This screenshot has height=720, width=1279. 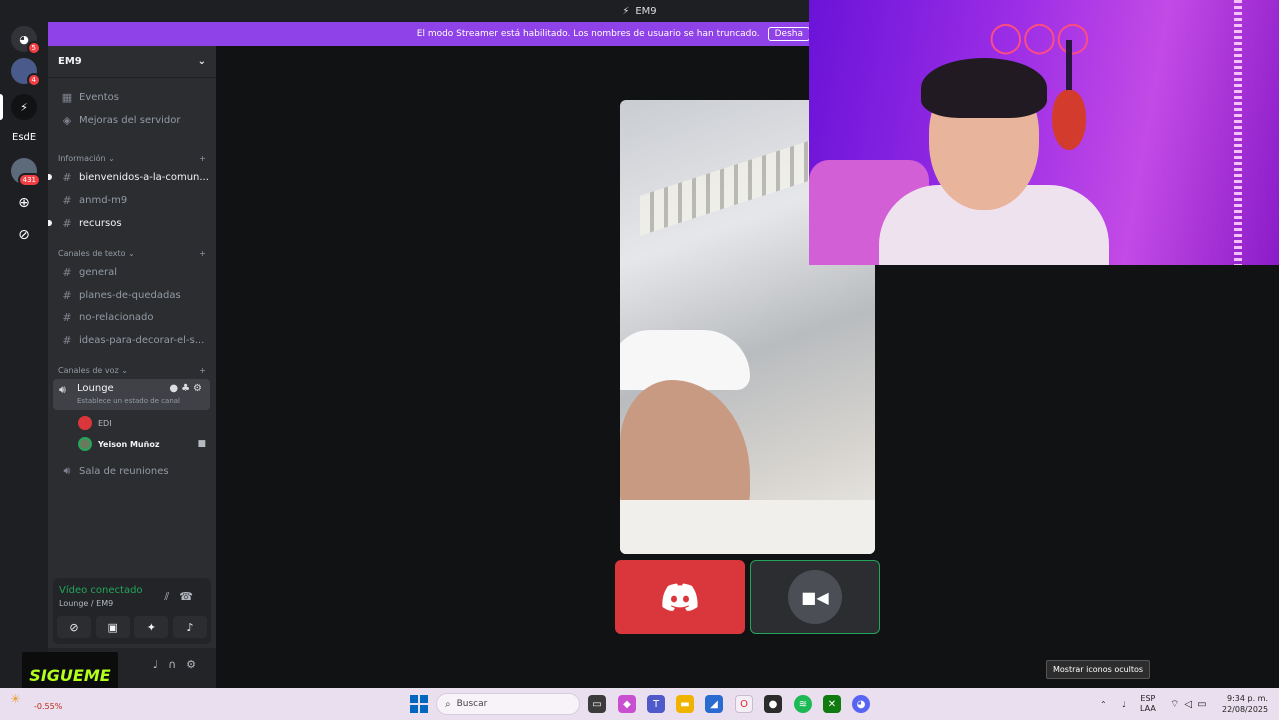 I want to click on server-header: EM9 ⌄, so click(x=132, y=62).